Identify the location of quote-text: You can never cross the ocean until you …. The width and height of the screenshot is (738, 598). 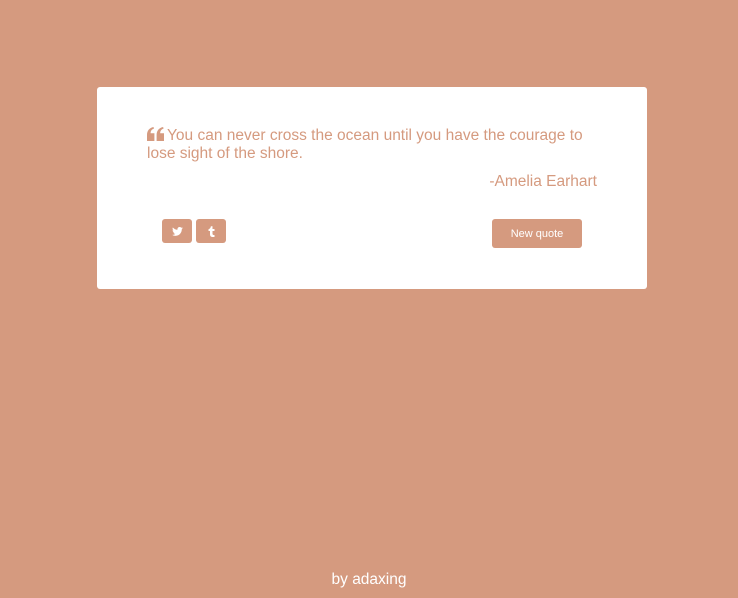
(365, 144).